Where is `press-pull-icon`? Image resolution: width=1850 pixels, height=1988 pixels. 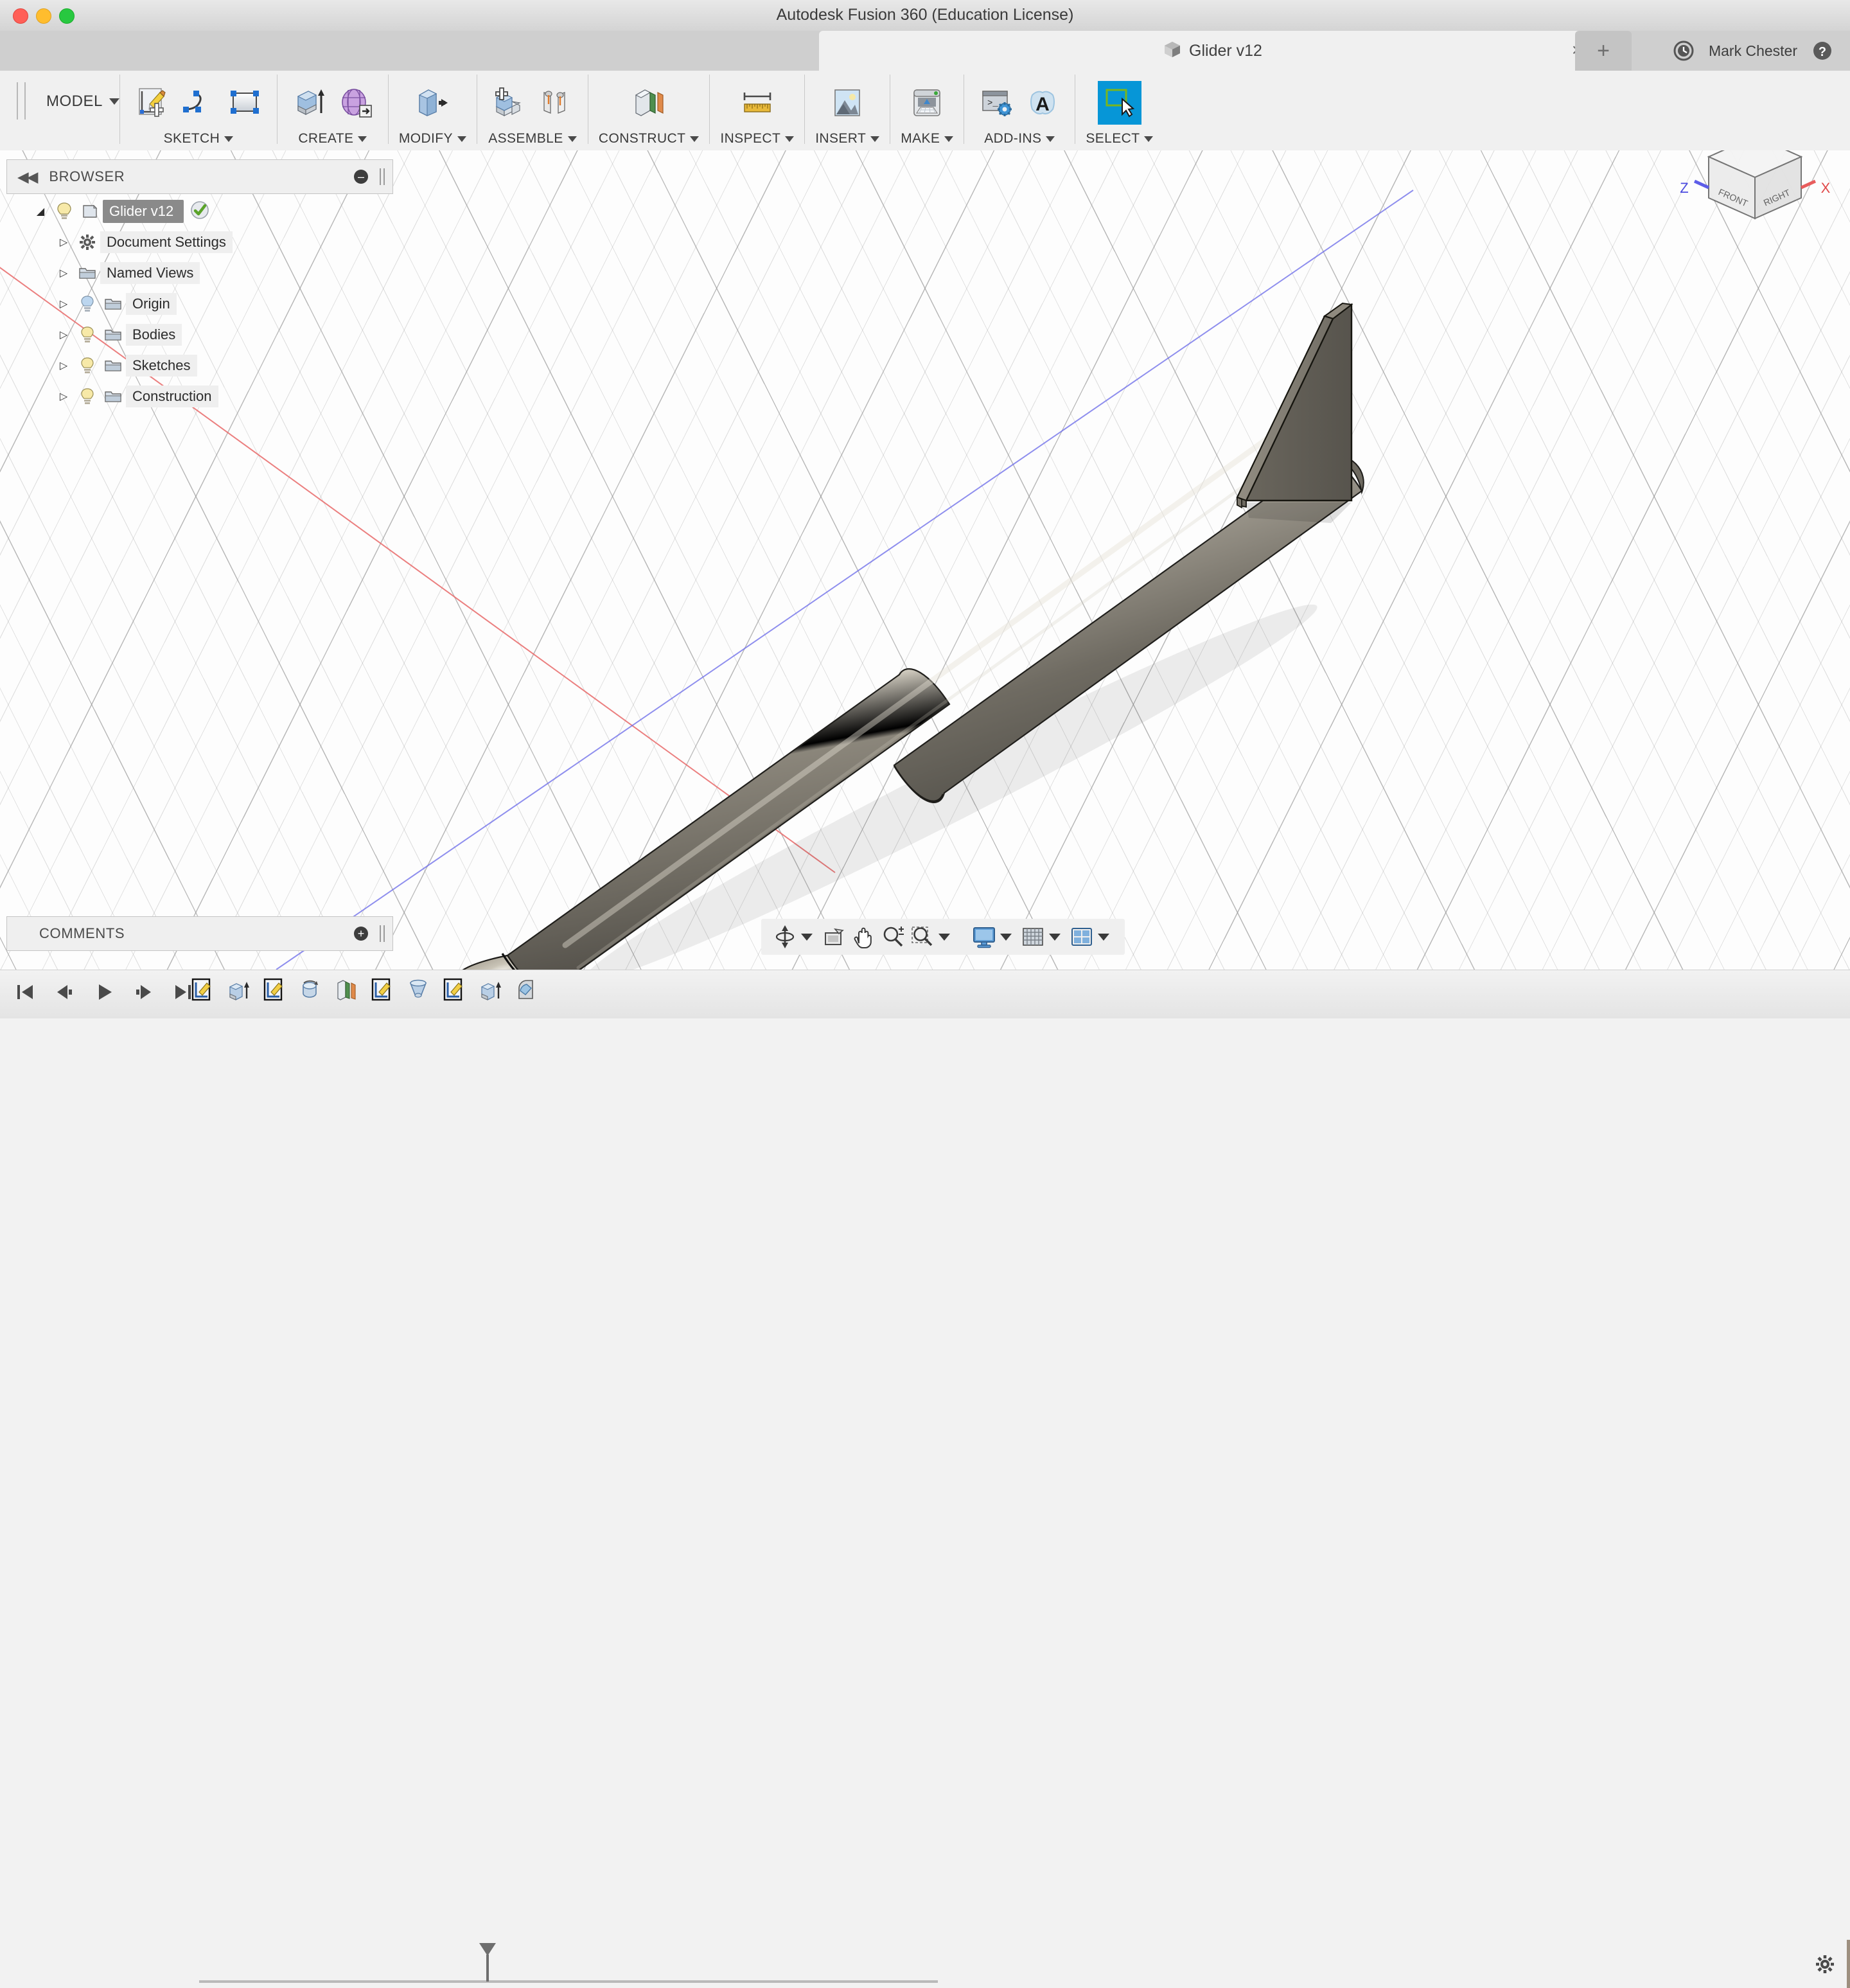
press-pull-icon is located at coordinates (432, 103).